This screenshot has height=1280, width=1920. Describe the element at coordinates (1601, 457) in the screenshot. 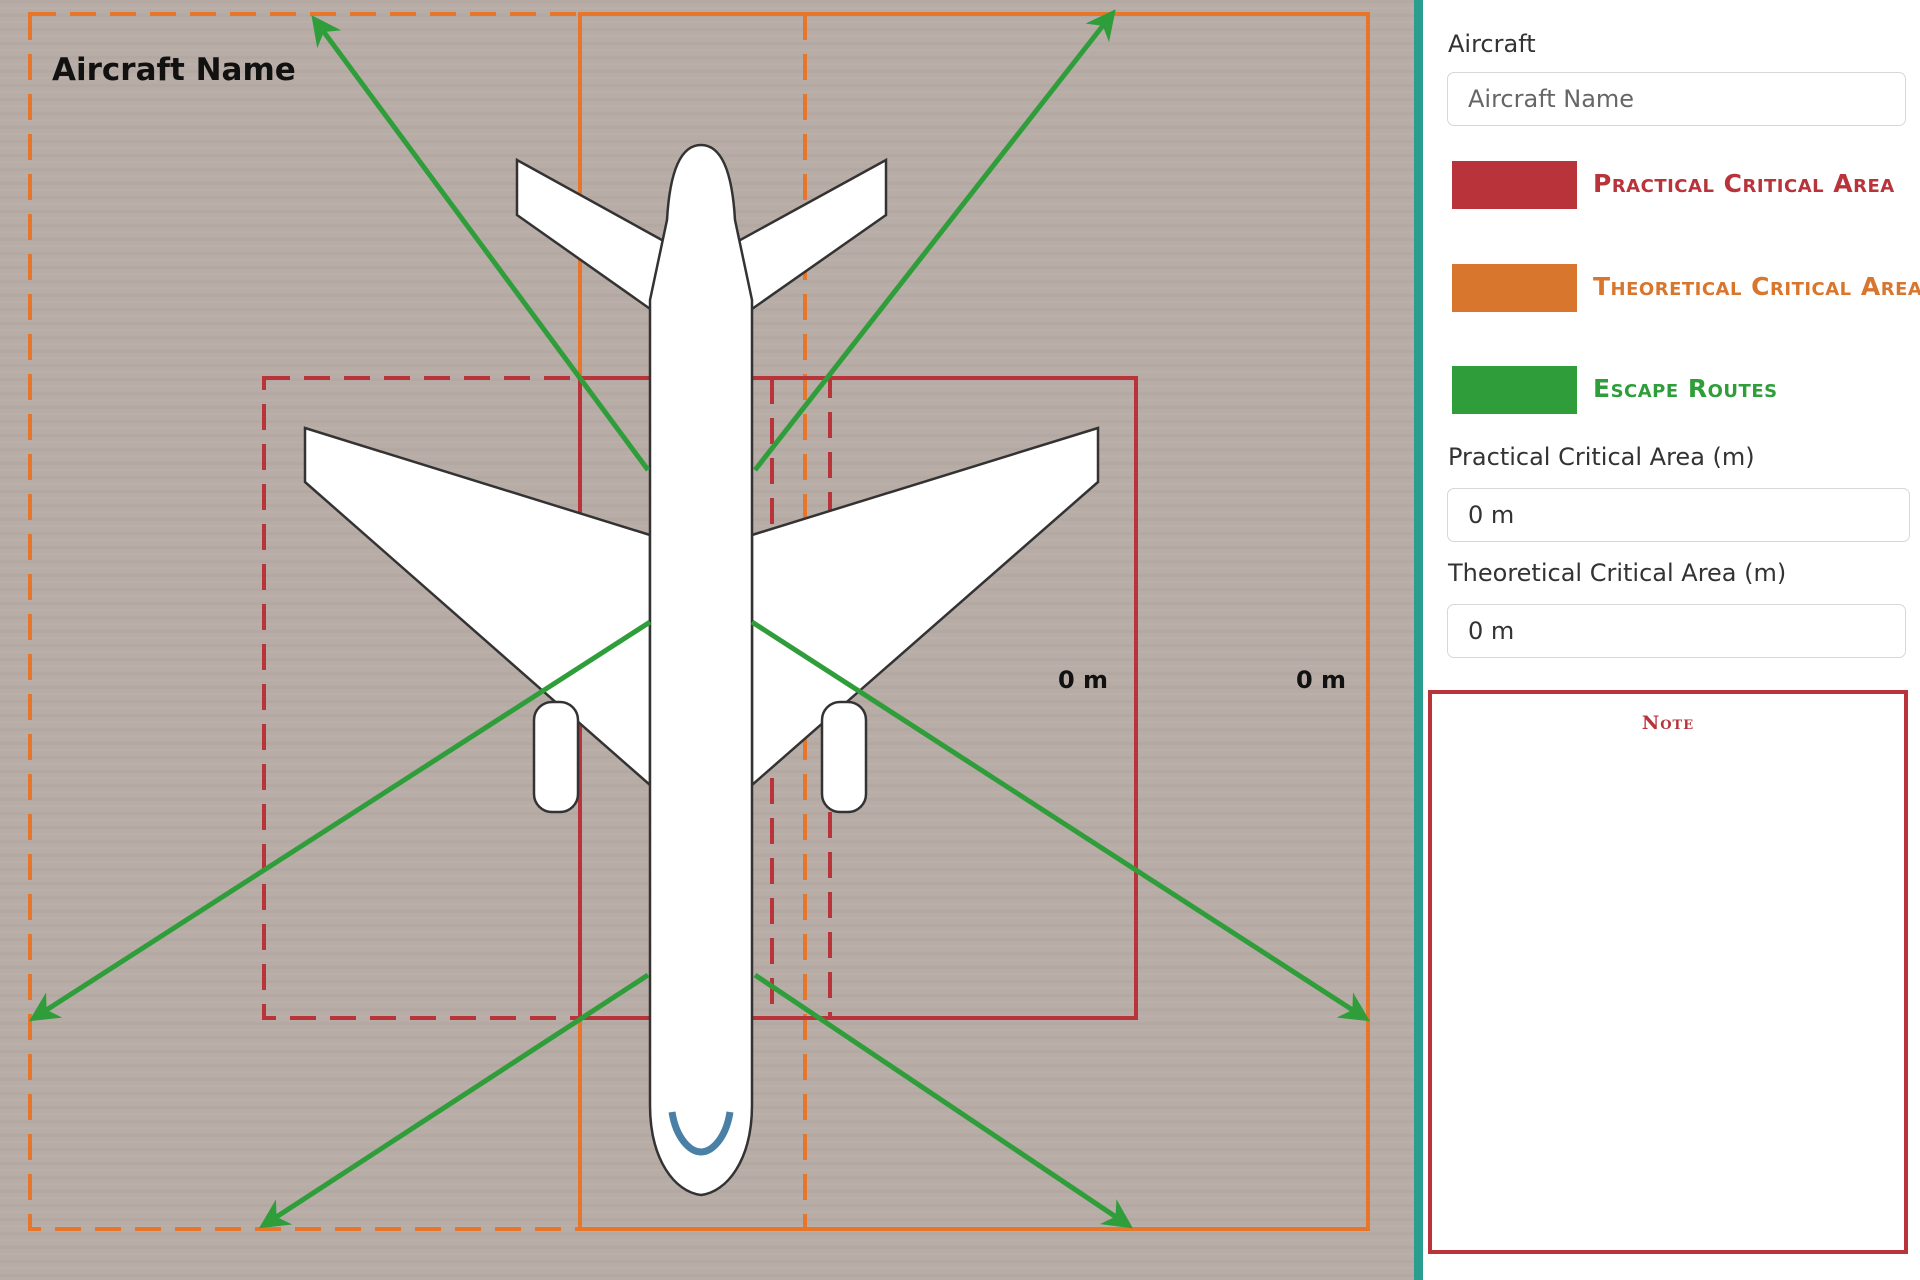

I see `practical-area-label: Practical Critical Area (m)` at that location.